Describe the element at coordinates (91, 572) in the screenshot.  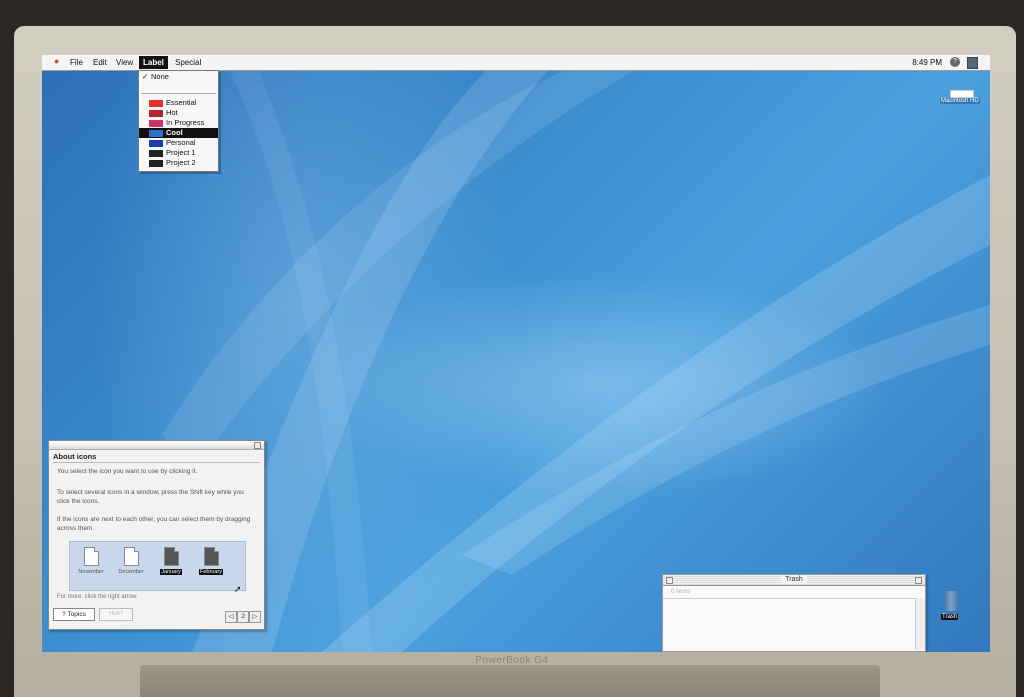
I see `document-name: November` at that location.